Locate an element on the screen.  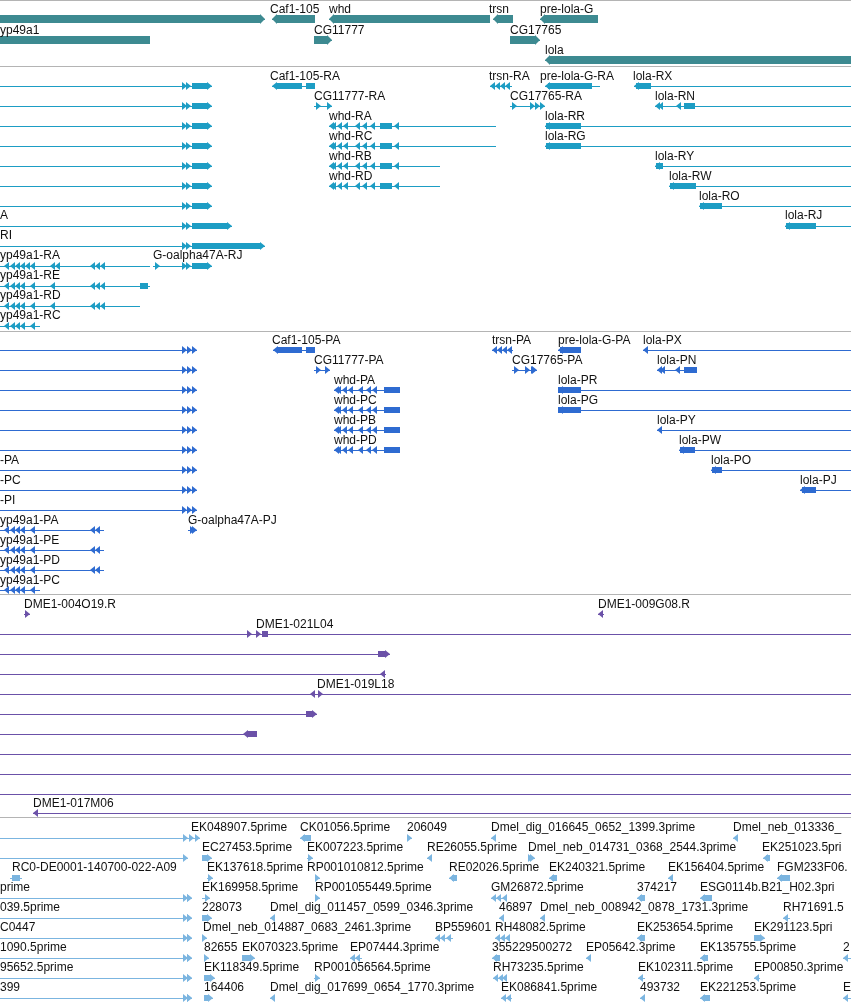
feature-label: yp49a1-PA is located at coordinates (29, 520).